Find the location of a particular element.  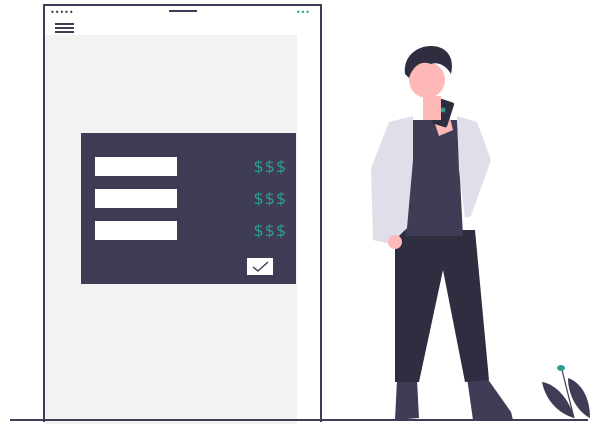

payment-card: $$$ $$$ $$$ is located at coordinates (188, 208).